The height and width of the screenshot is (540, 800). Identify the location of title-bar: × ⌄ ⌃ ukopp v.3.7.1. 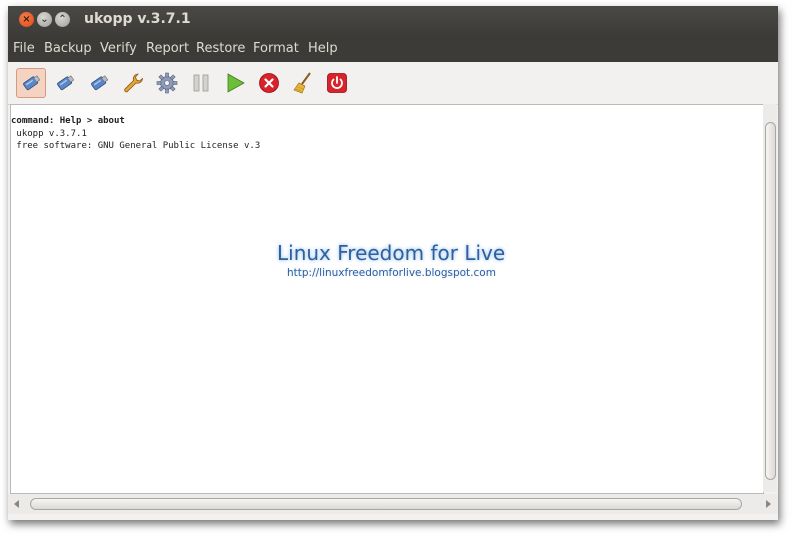
(393, 21).